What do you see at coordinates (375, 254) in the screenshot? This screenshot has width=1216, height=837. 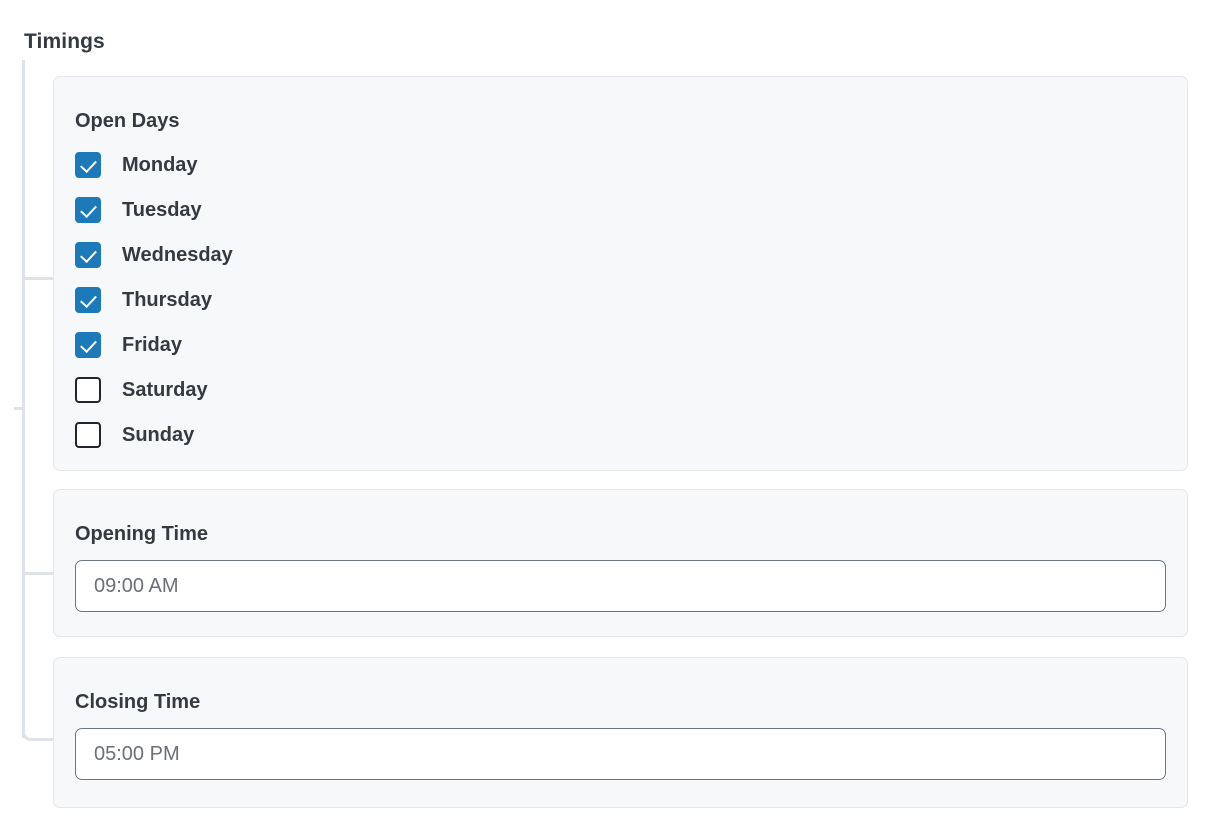 I see `day-row-wednesday: Wednesday` at bounding box center [375, 254].